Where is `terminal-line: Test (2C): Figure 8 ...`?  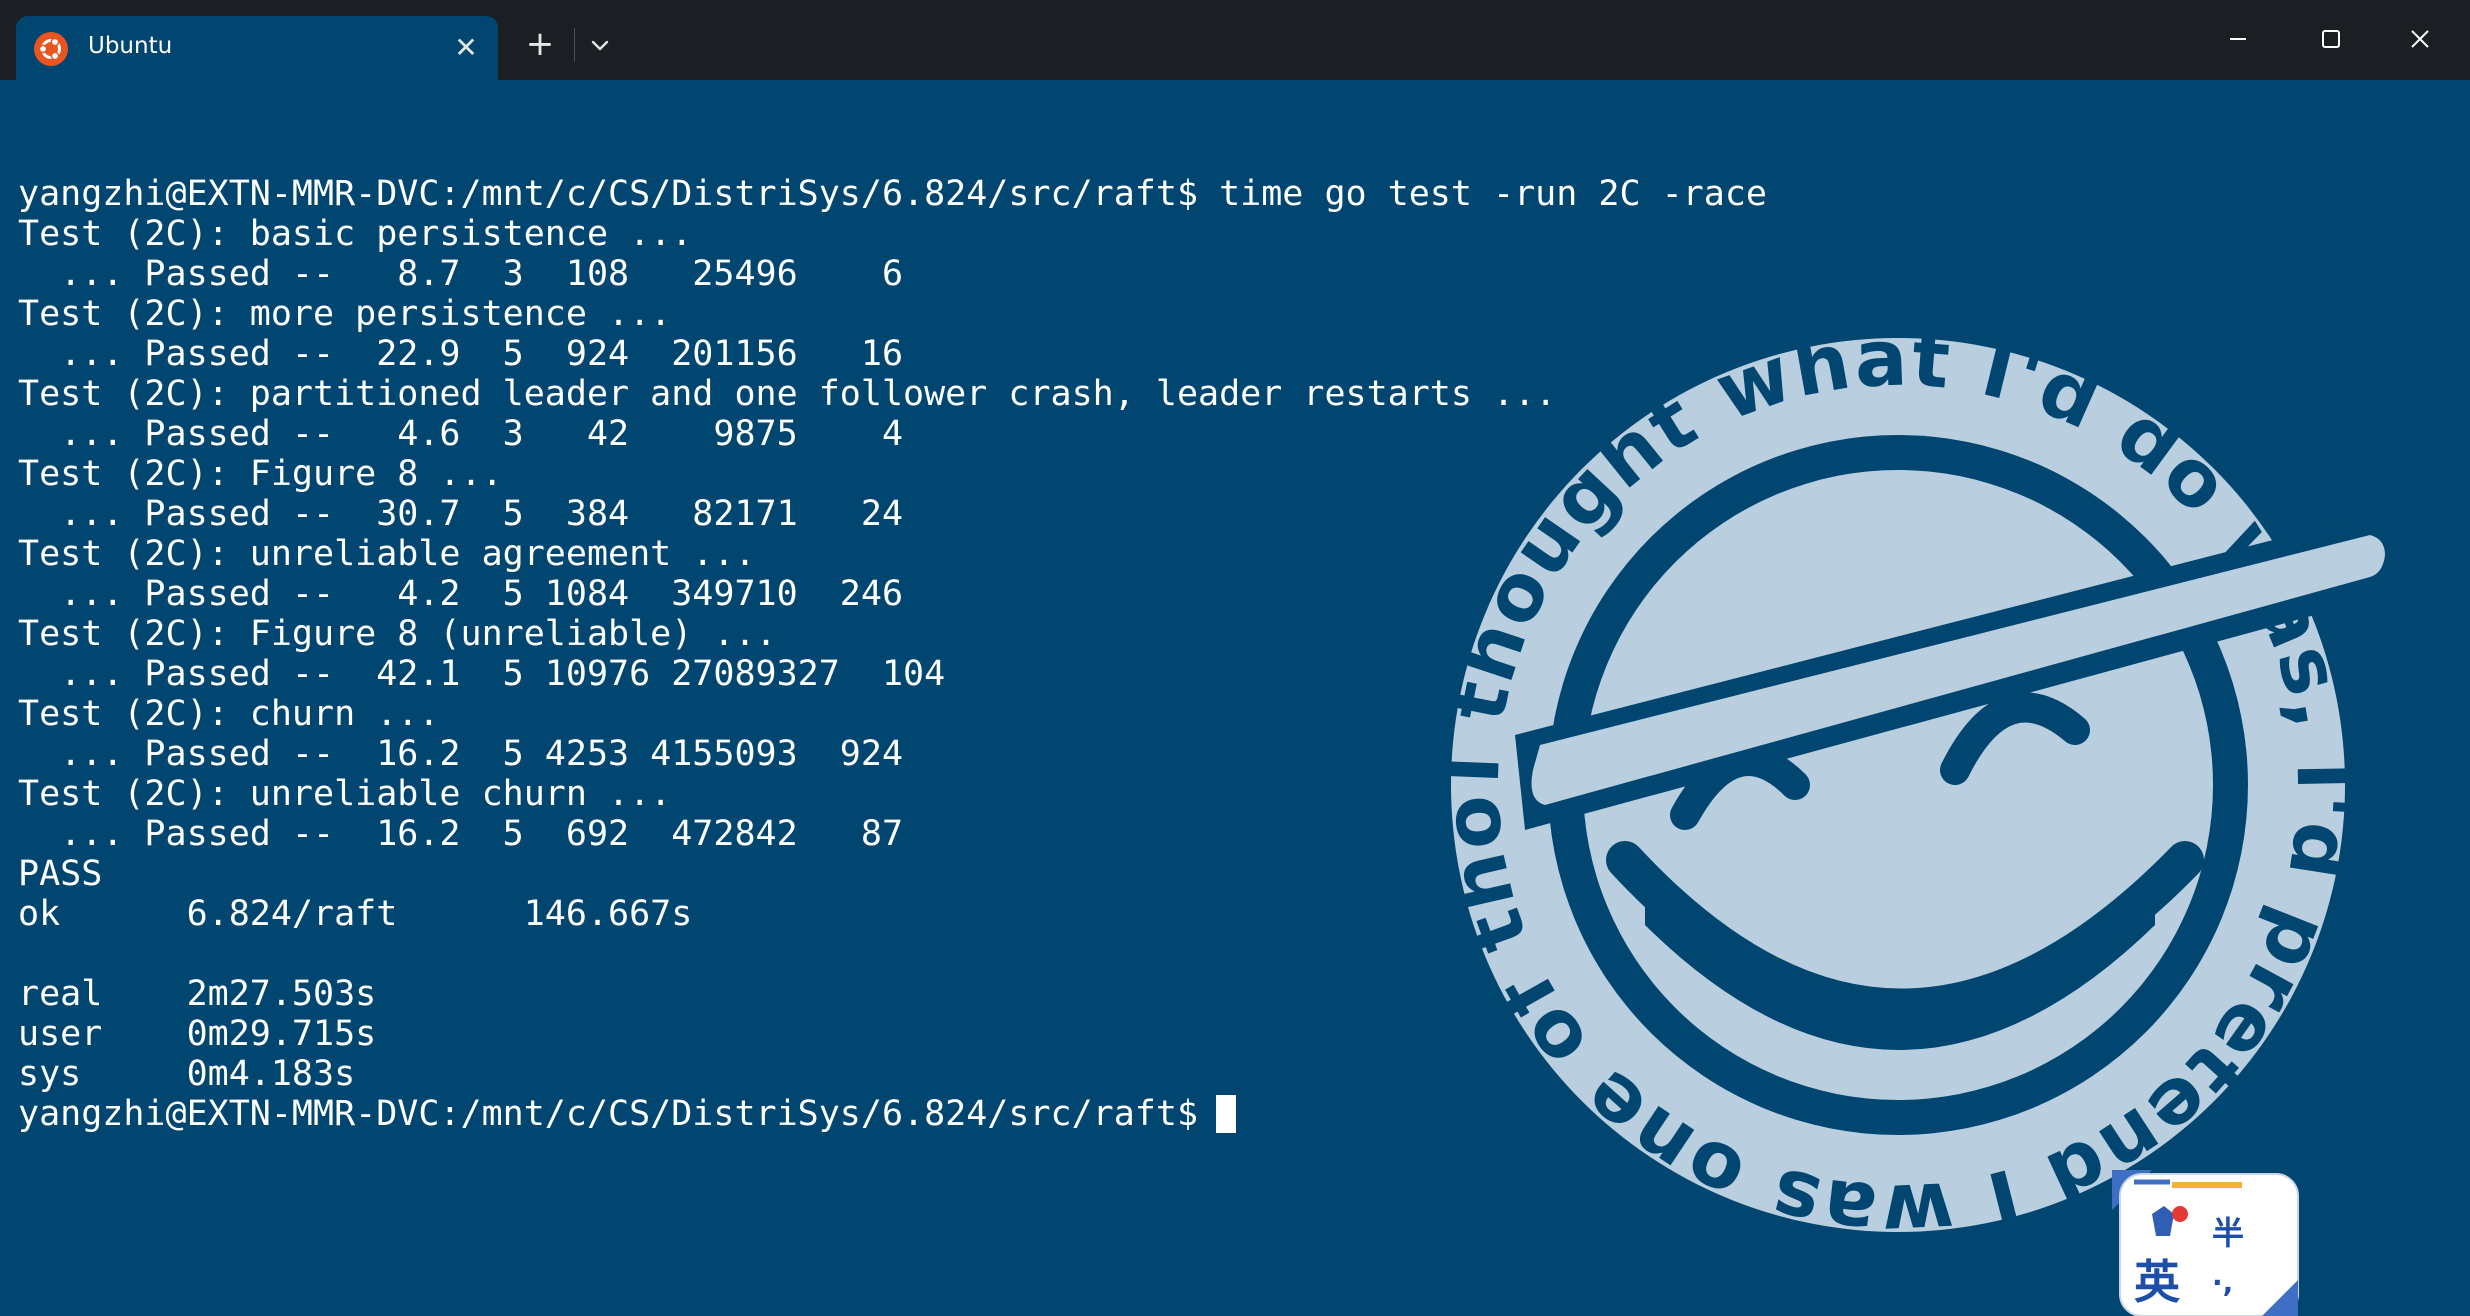 terminal-line: Test (2C): Figure 8 ... is located at coordinates (260, 474).